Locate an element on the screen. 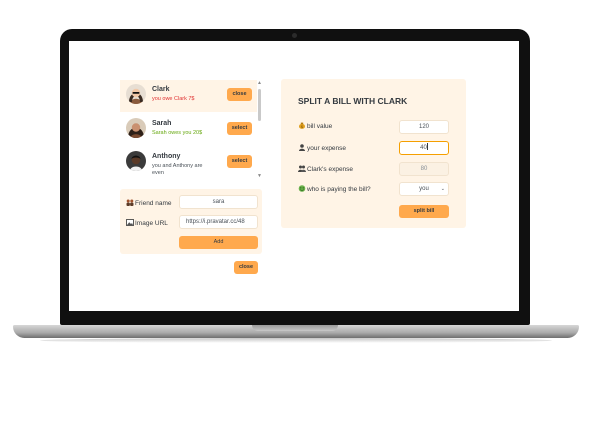 The image size is (593, 421). friend-expense-input: 80 is located at coordinates (424, 169).